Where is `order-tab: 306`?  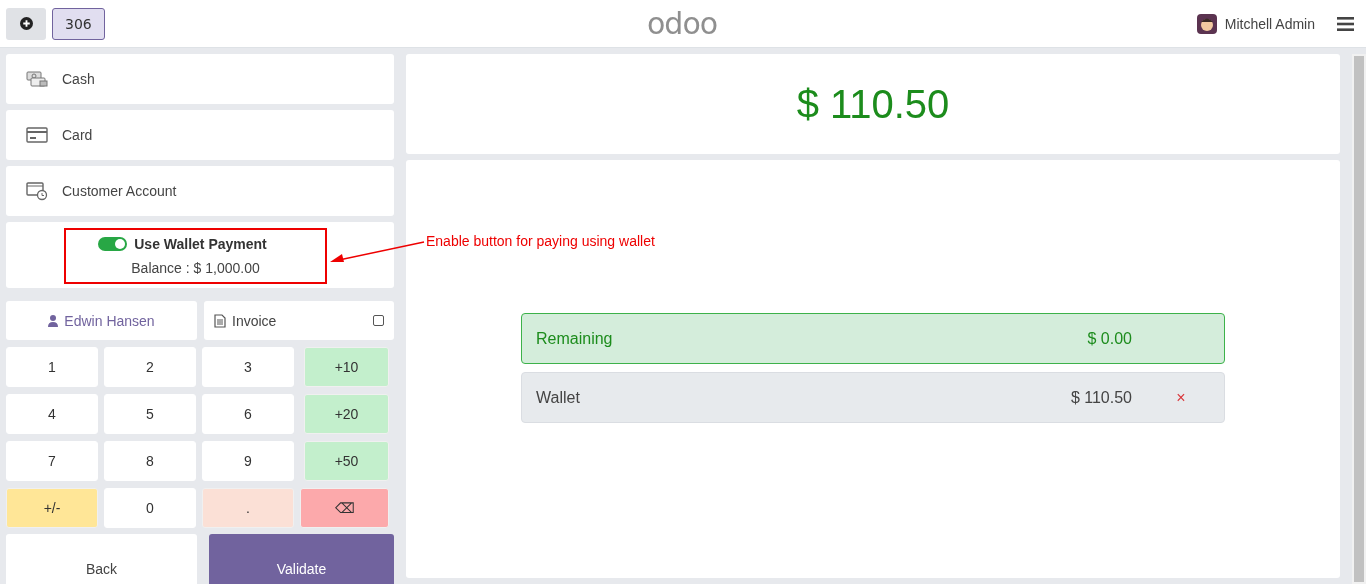 order-tab: 306 is located at coordinates (78, 23).